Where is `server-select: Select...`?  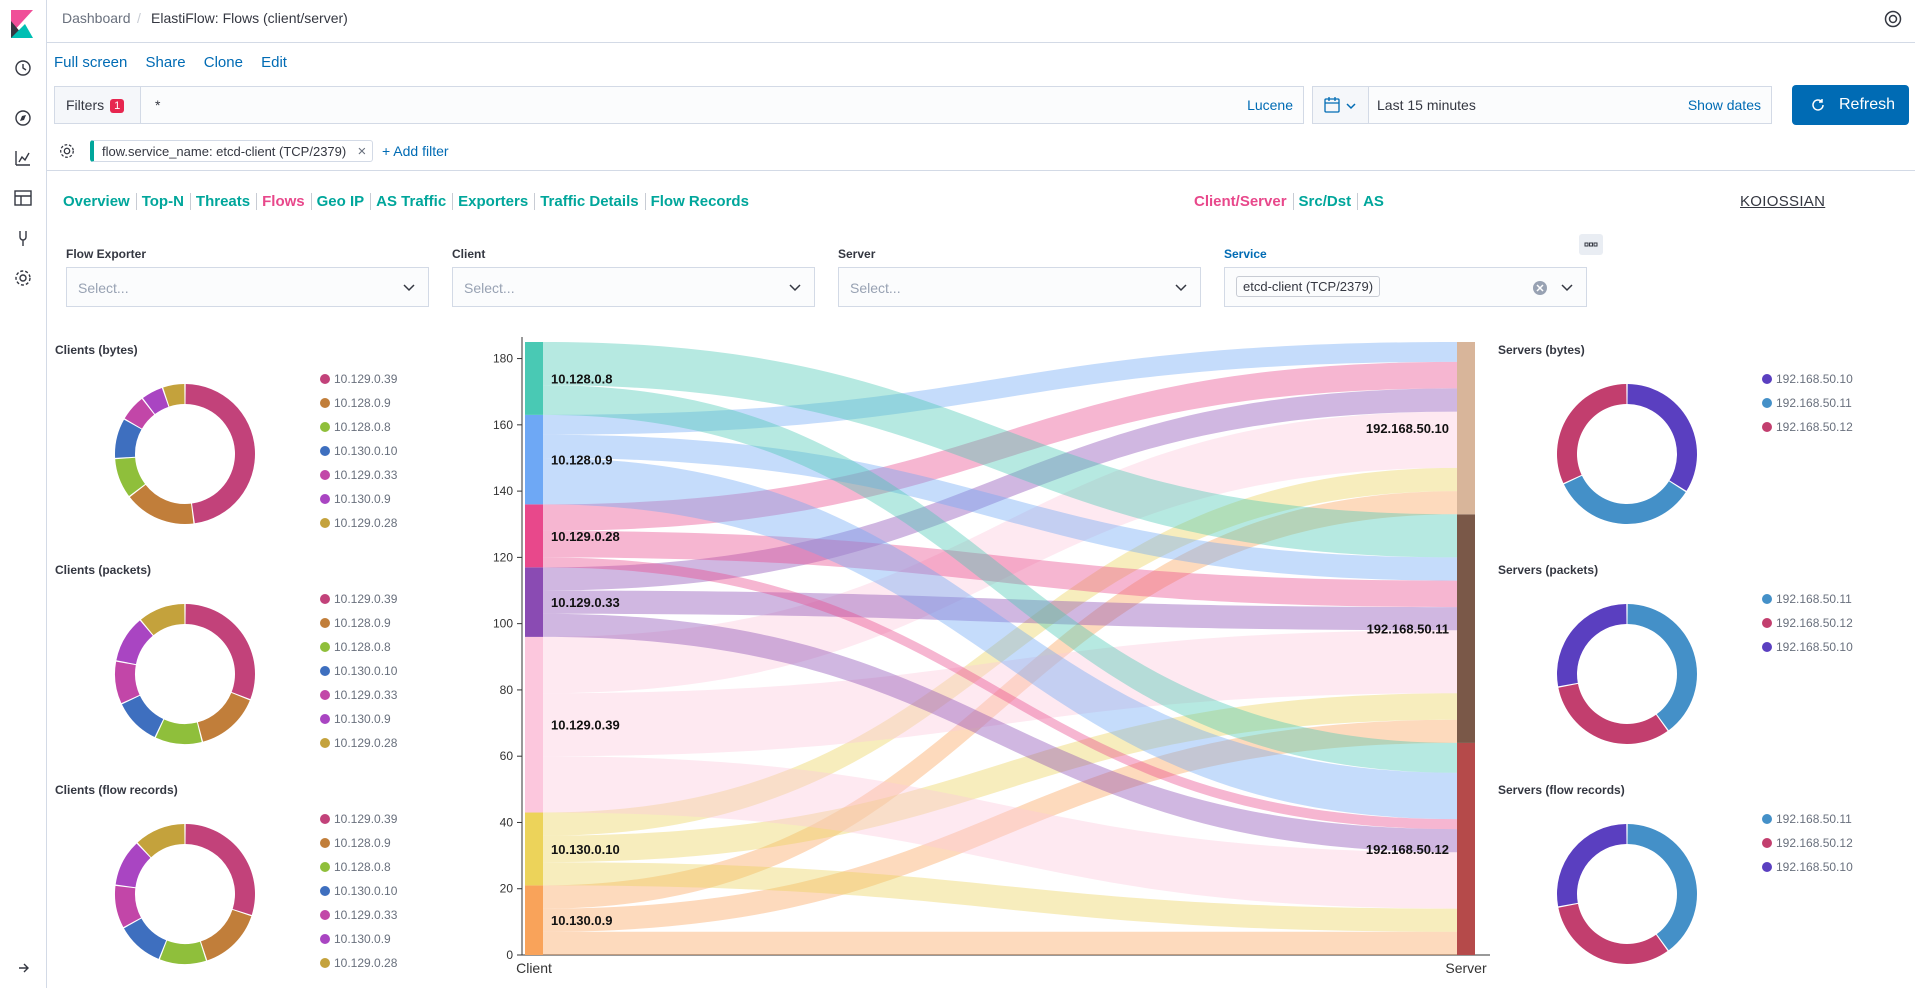 server-select: Select... is located at coordinates (1019, 287).